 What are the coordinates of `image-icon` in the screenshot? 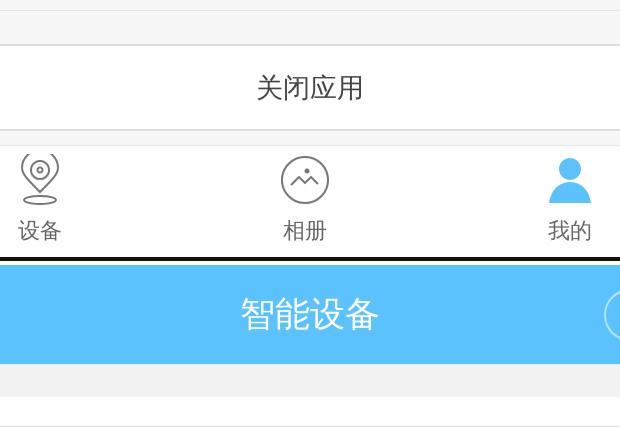 It's located at (305, 180).